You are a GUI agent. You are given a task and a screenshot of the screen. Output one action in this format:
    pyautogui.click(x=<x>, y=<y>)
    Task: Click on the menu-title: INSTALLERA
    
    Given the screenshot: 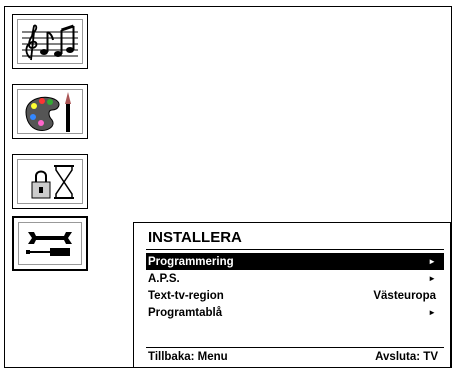 What is the action you would take?
    pyautogui.click(x=195, y=237)
    